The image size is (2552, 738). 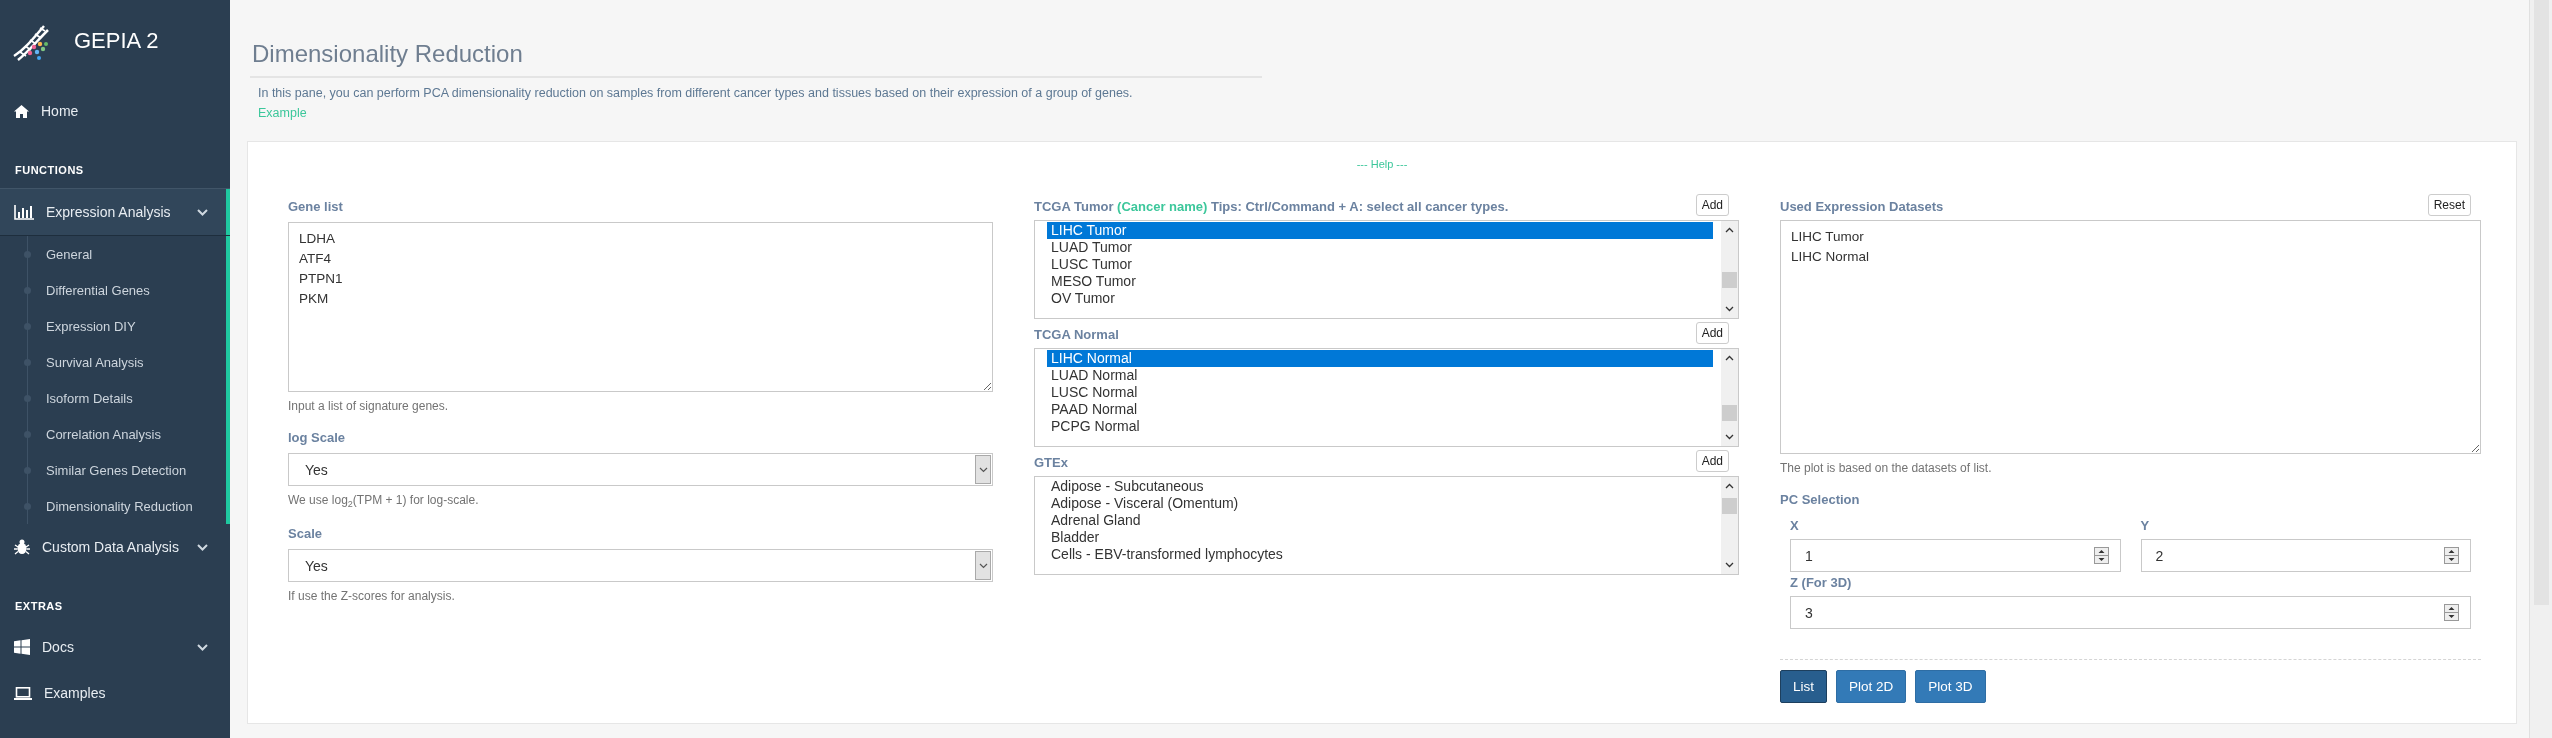 What do you see at coordinates (24, 212) in the screenshot?
I see `bar-chart-icon` at bounding box center [24, 212].